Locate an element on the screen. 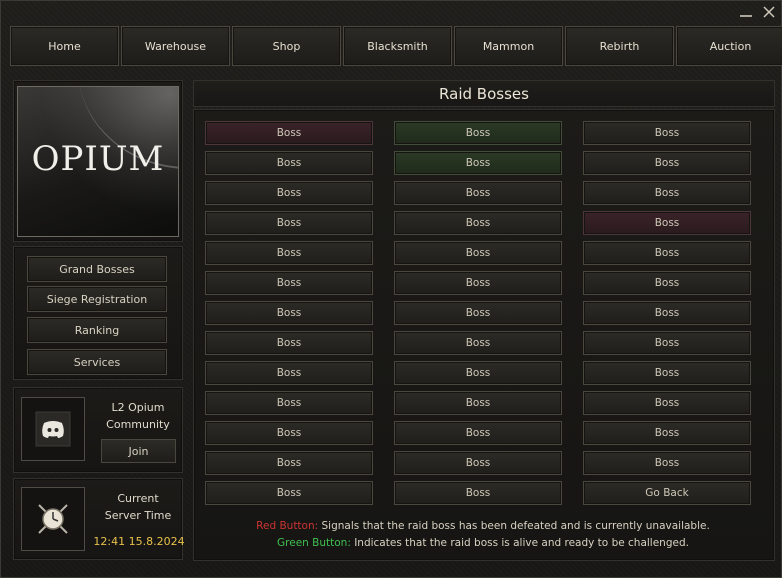 The image size is (782, 578). grand-bosses-button: Grand Bosses is located at coordinates (97, 269).